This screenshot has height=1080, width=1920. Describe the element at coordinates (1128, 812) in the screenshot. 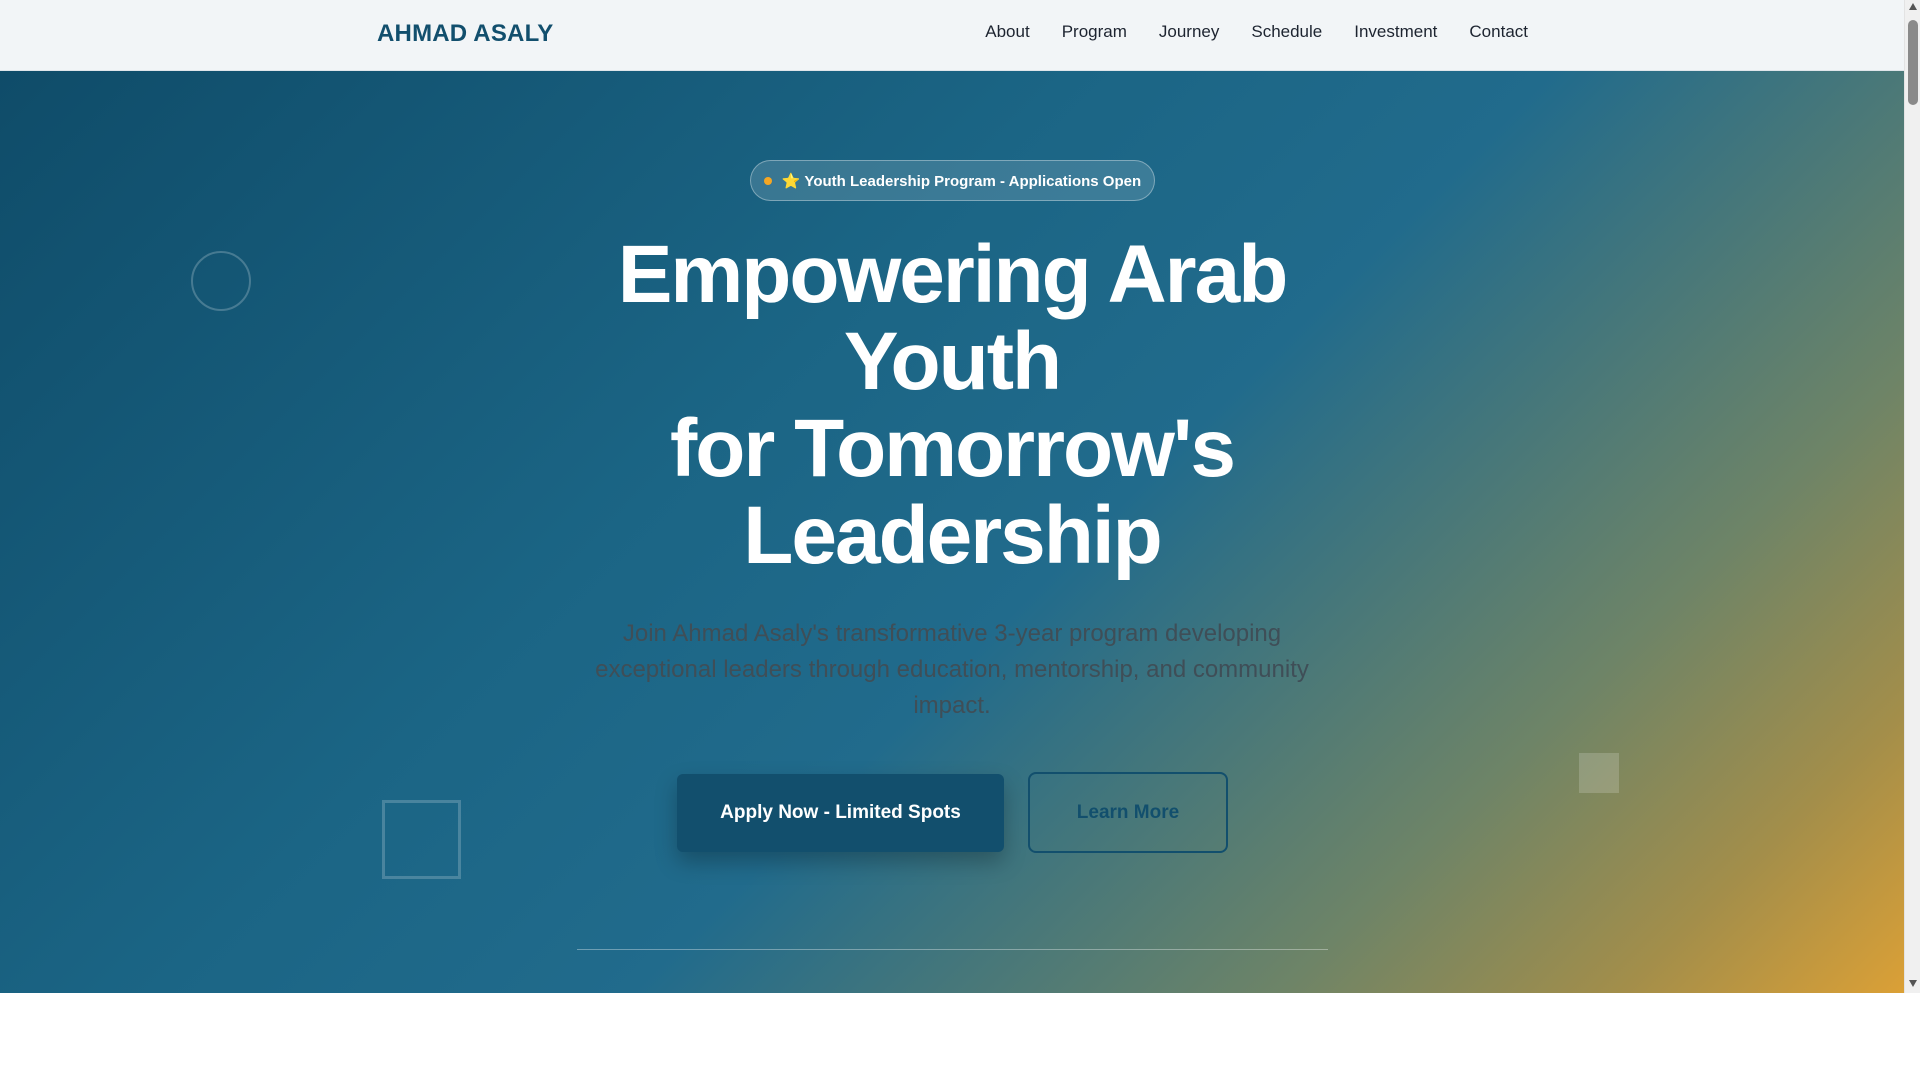

I see `learn-more-button: Learn More` at that location.